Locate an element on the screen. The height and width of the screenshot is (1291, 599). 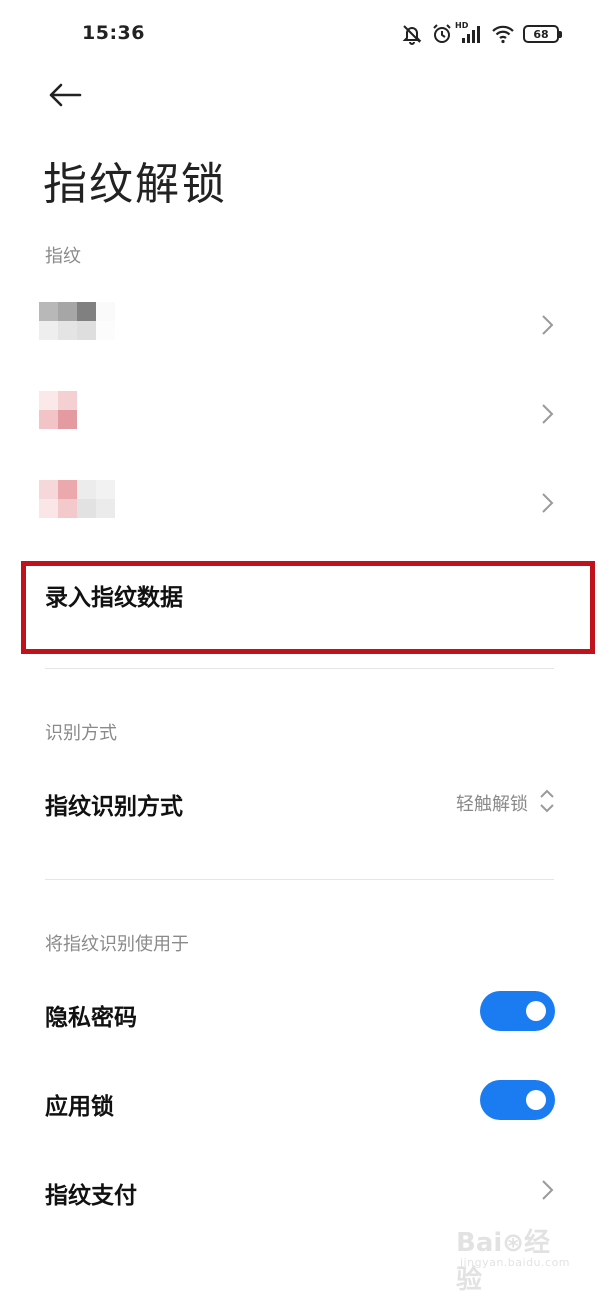
app-lock-toggle is located at coordinates (517, 1100).